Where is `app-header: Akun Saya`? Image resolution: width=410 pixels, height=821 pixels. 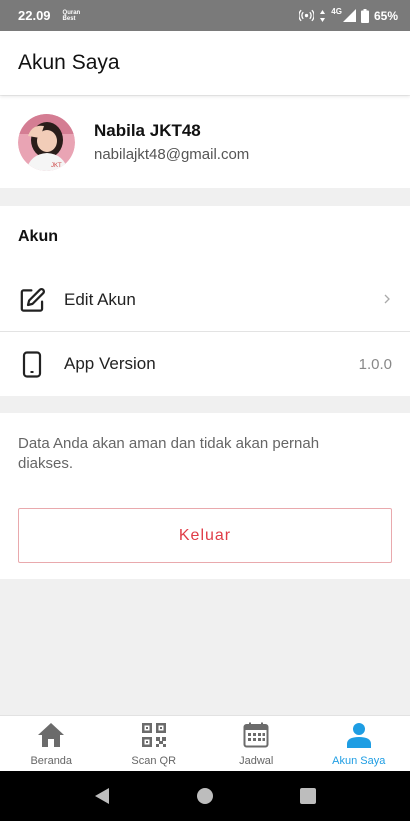 app-header: Akun Saya is located at coordinates (205, 63).